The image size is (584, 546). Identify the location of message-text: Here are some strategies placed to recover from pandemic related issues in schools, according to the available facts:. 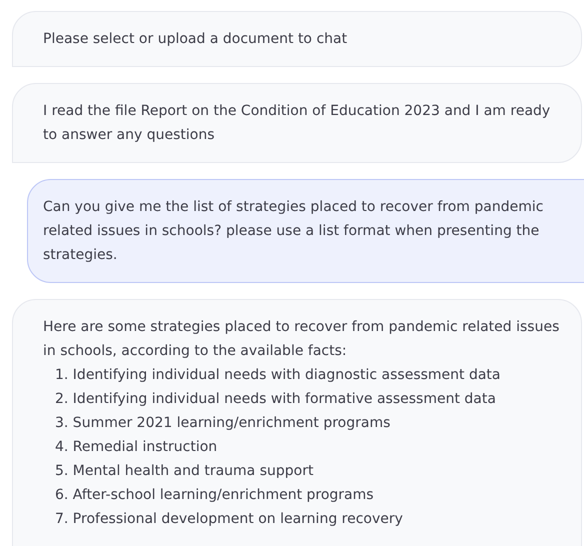
(301, 339).